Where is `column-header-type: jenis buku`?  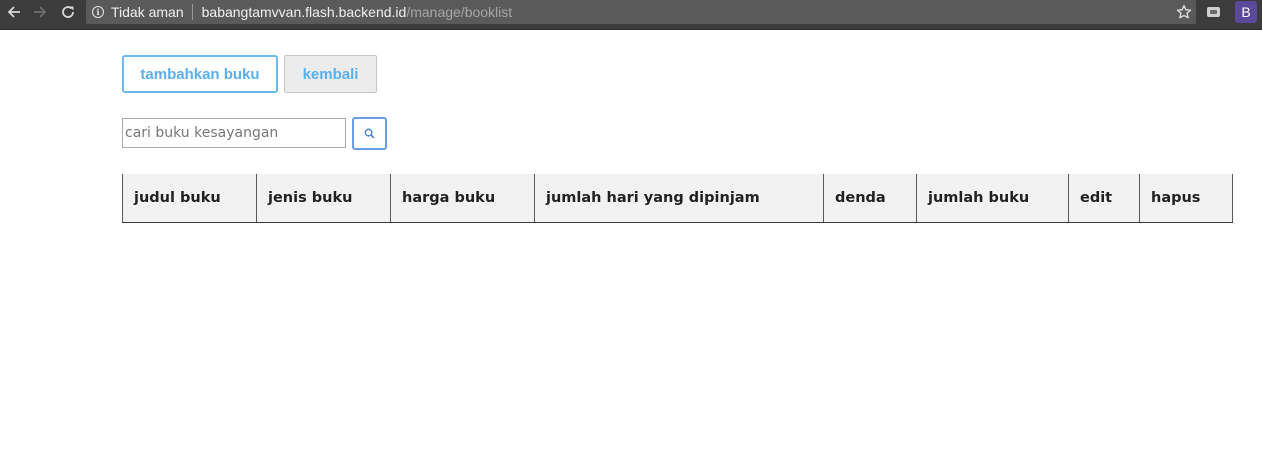 column-header-type: jenis buku is located at coordinates (323, 198).